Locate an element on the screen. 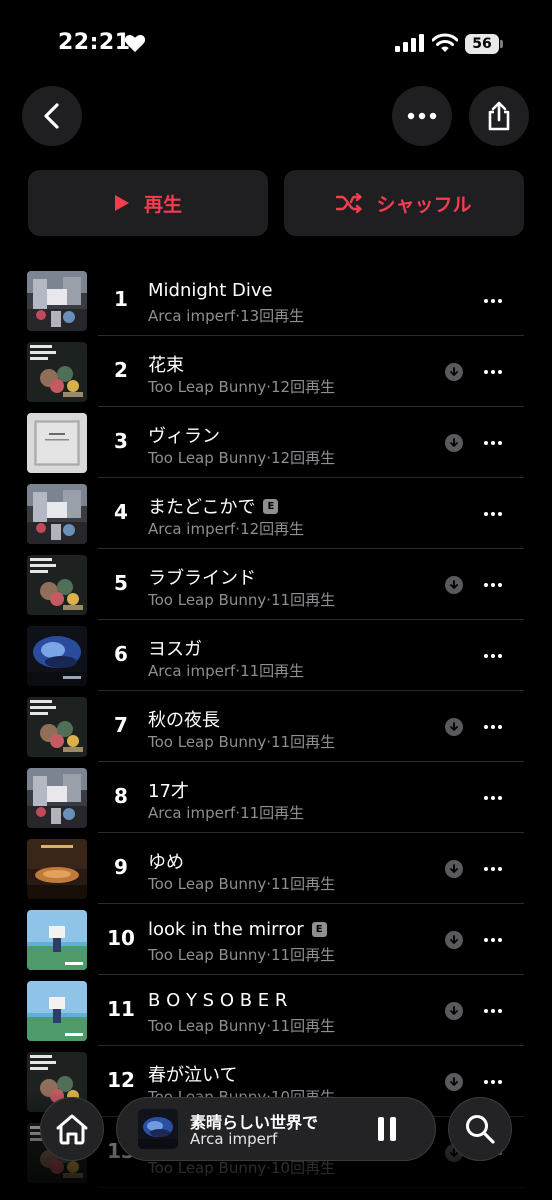 The width and height of the screenshot is (552, 1200). track-row: 9 ゆめ Too Leap Bunny·11回再生 is located at coordinates (276, 868).